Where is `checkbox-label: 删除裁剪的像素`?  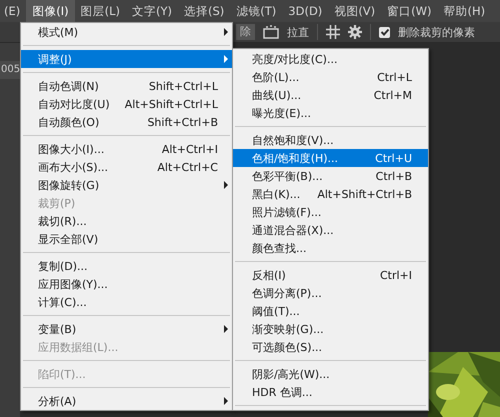 checkbox-label: 删除裁剪的像素 is located at coordinates (436, 32).